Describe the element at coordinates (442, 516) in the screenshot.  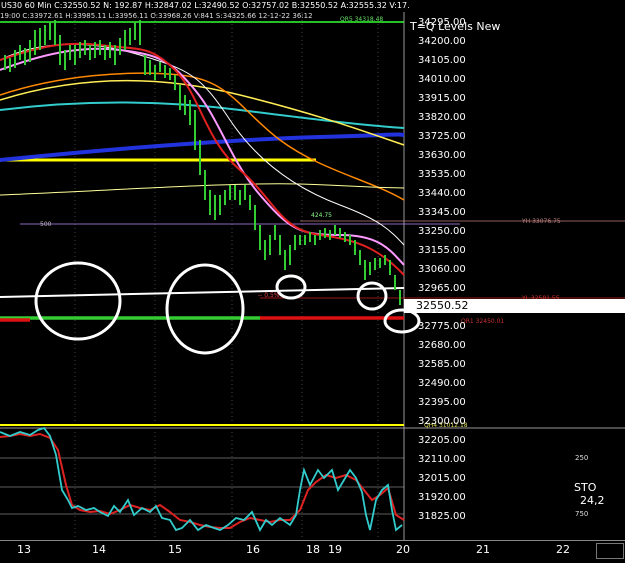
I see `price-axis-label: 31825.00` at that location.